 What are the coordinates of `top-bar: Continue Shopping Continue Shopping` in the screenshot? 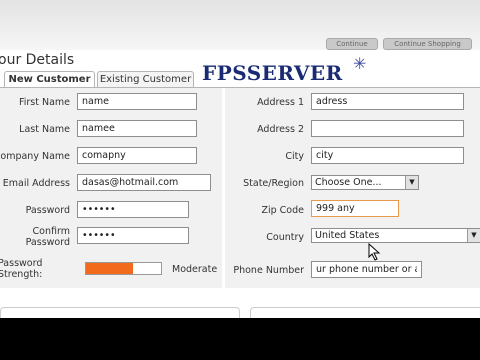 It's located at (240, 25).